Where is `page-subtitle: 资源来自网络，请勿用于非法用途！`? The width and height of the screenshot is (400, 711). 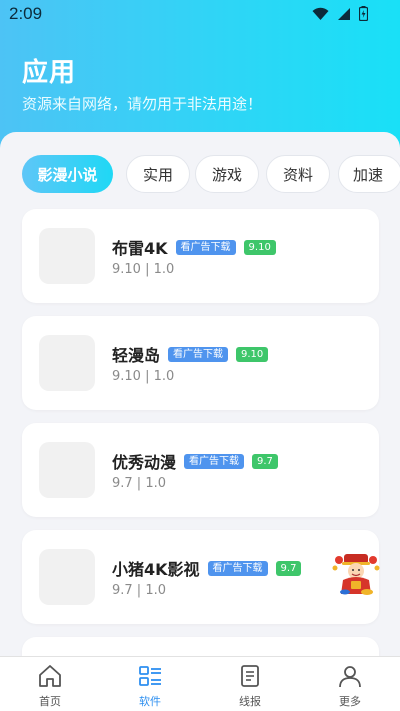
page-subtitle: 资源来自网络，请勿用于非法用途！ is located at coordinates (142, 104).